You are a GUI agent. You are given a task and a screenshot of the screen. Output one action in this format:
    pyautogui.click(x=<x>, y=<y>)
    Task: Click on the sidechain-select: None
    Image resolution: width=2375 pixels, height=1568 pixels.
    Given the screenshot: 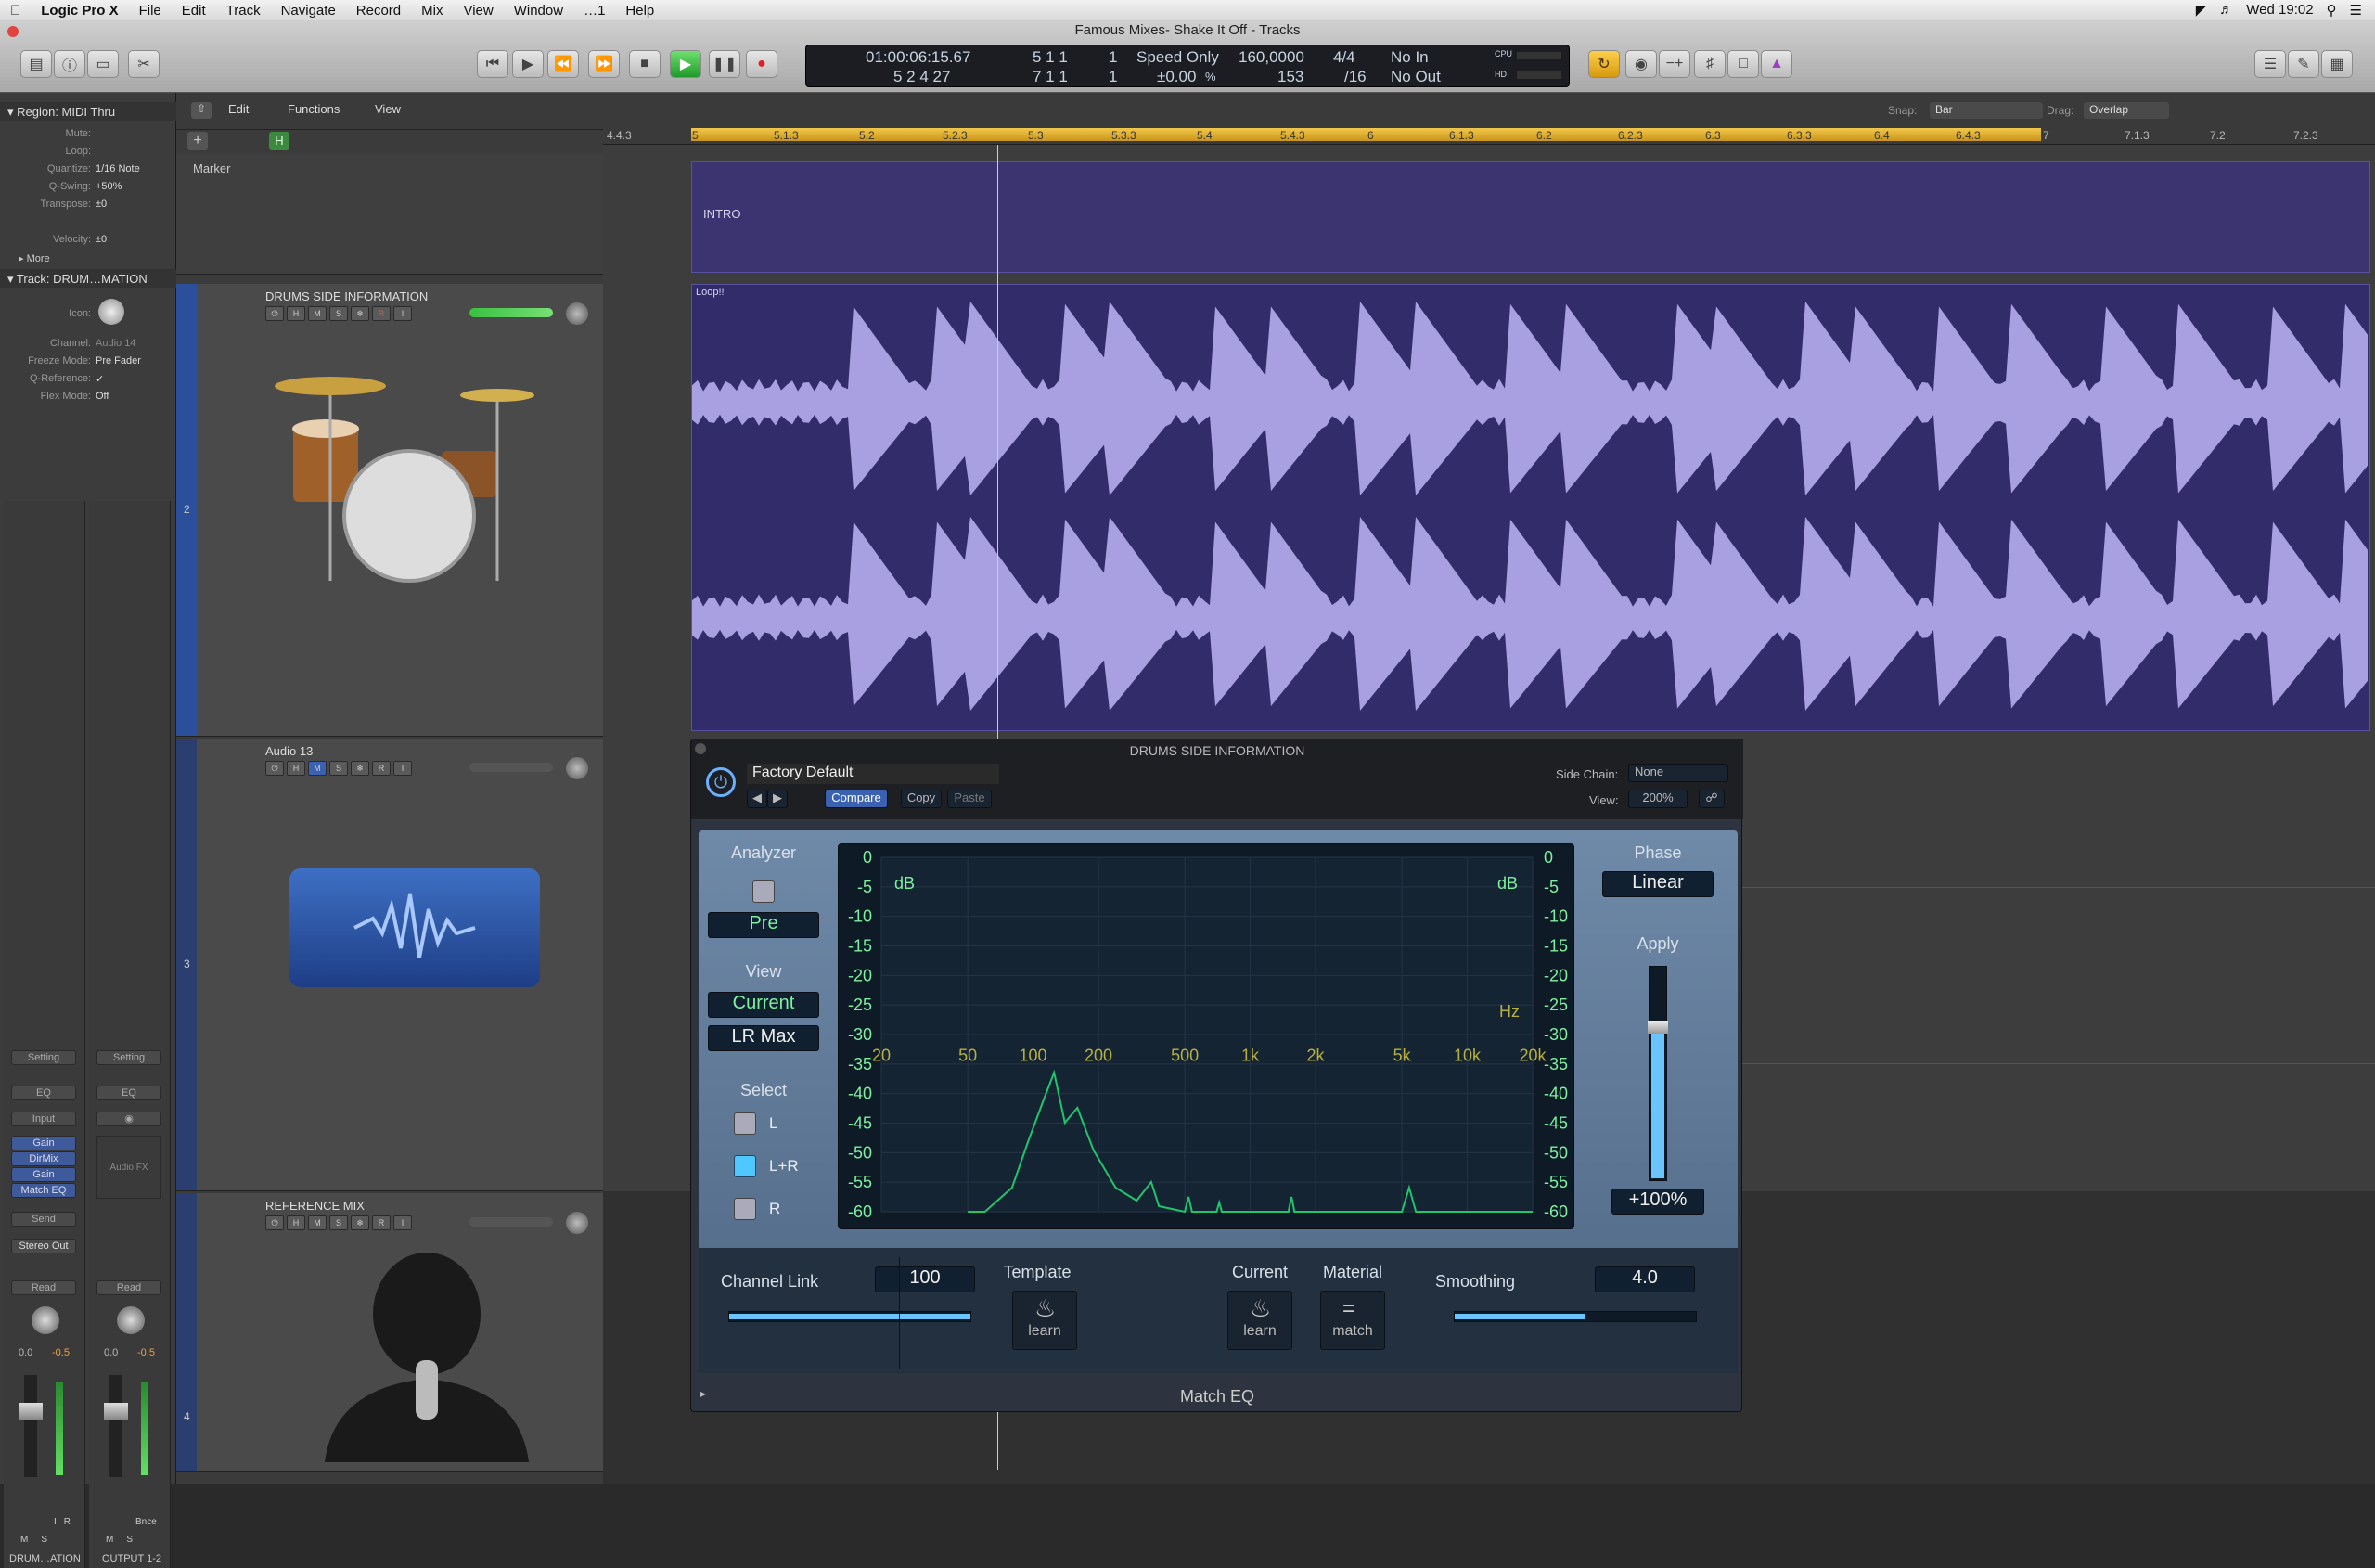 What is the action you would take?
    pyautogui.click(x=1678, y=773)
    